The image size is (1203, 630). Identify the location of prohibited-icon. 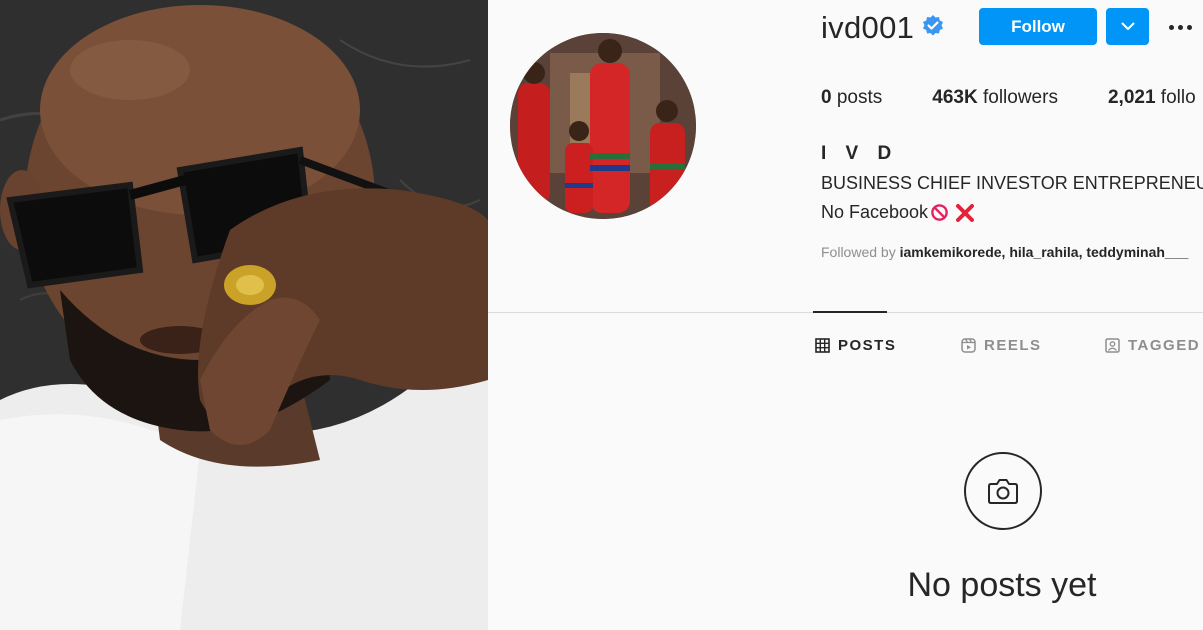
(939, 212).